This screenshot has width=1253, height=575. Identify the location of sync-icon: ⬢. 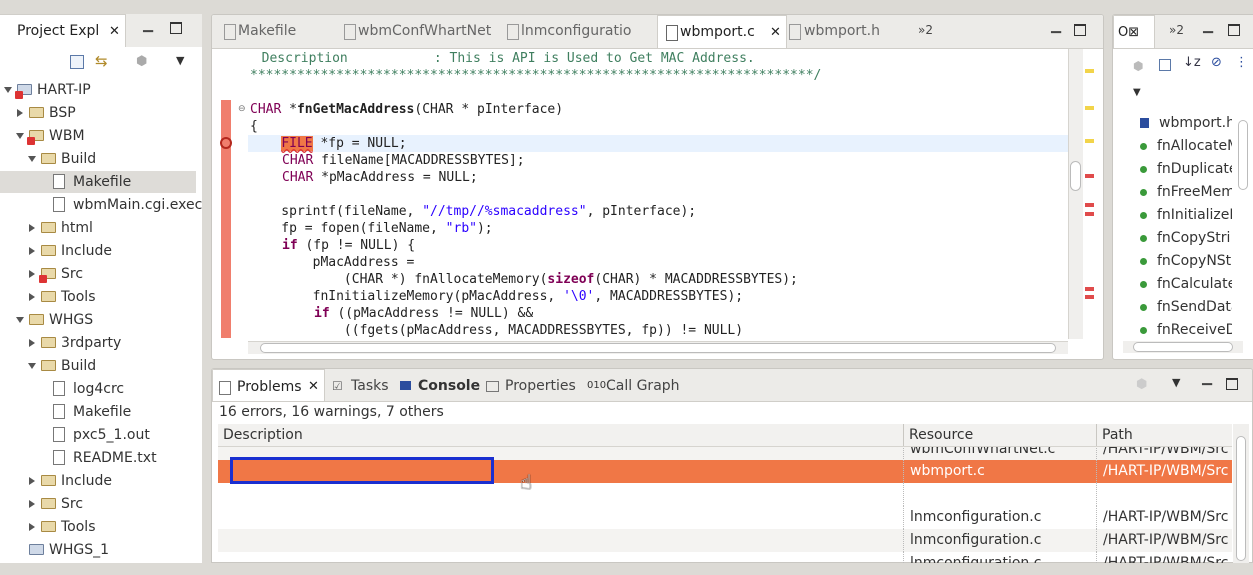
(1138, 66).